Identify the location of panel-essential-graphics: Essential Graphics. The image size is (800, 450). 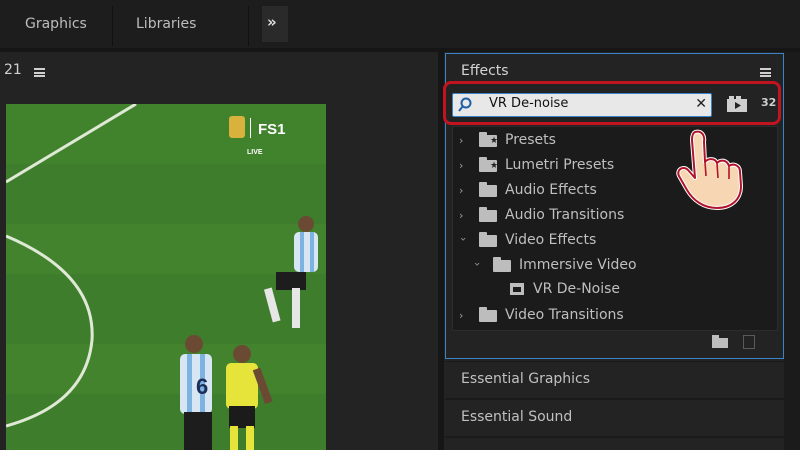
(614, 380).